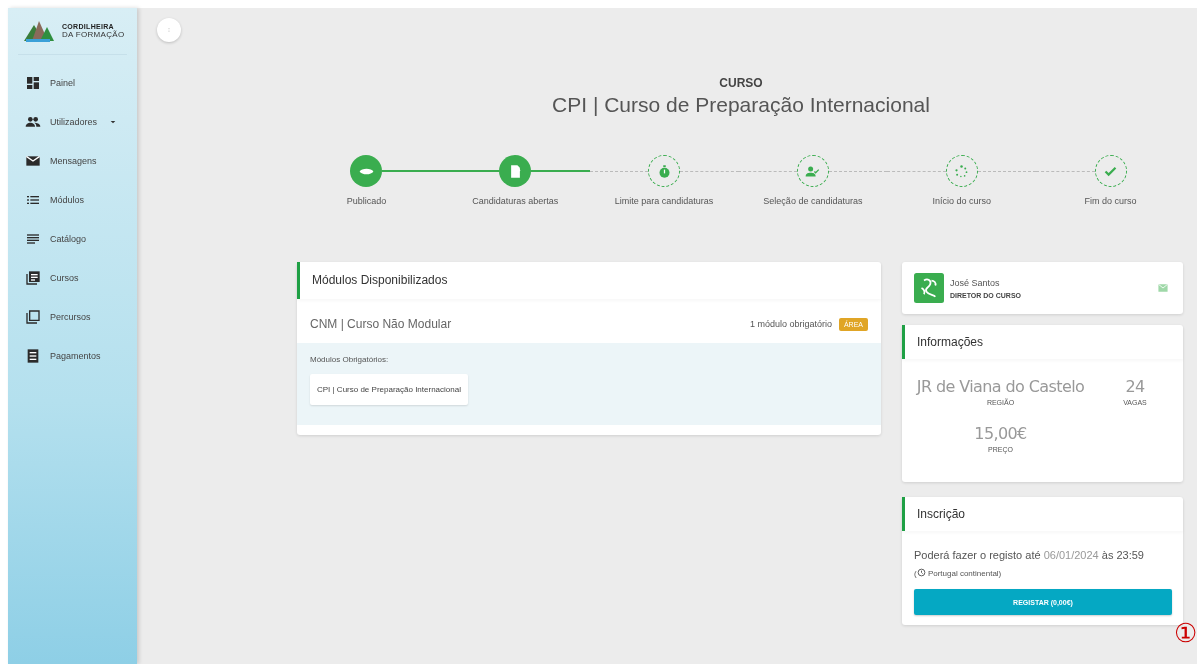 This screenshot has height=664, width=1197. I want to click on document-icon, so click(33, 355).